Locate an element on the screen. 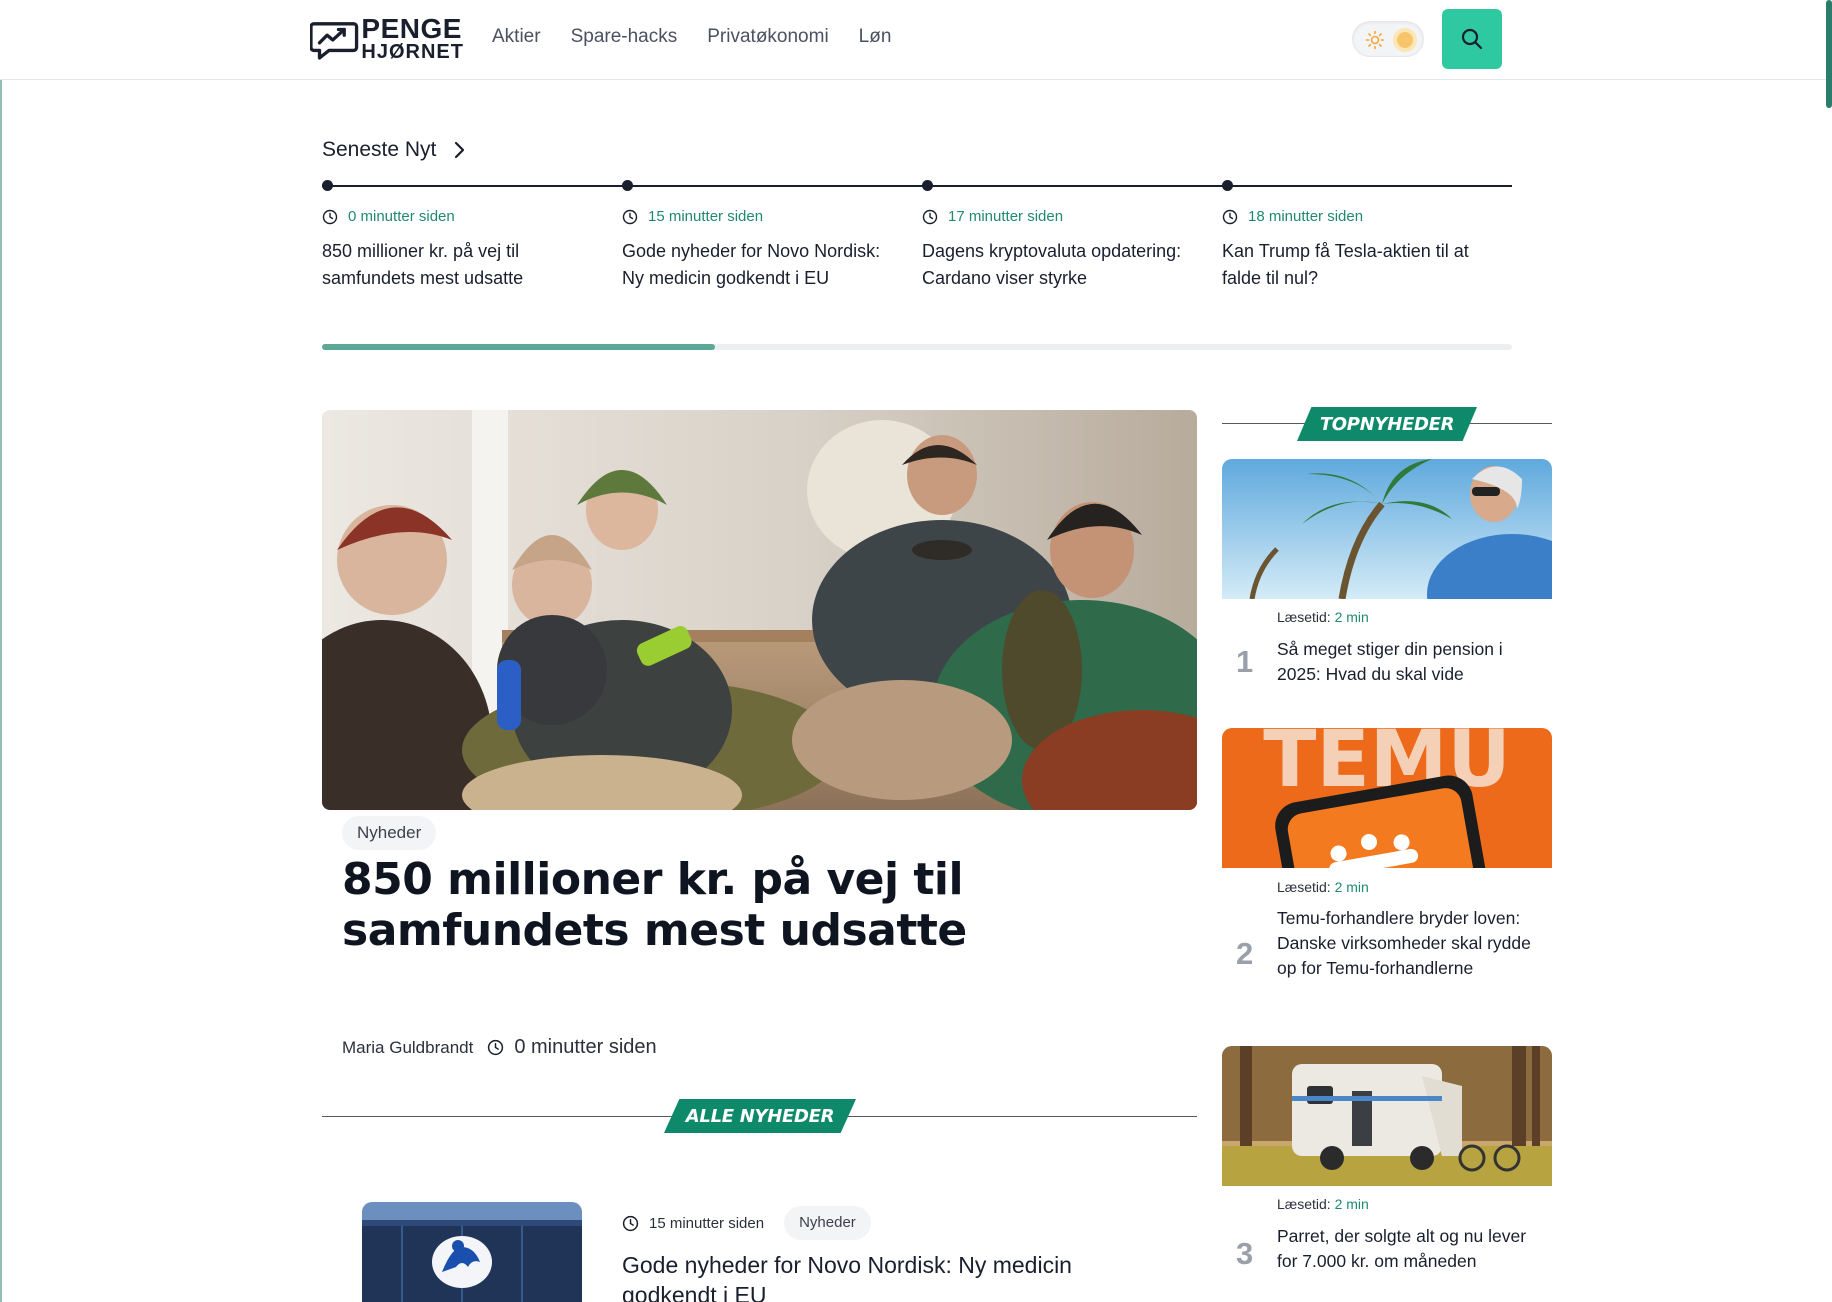 The height and width of the screenshot is (1302, 1832). chevron-right-icon is located at coordinates (460, 150).